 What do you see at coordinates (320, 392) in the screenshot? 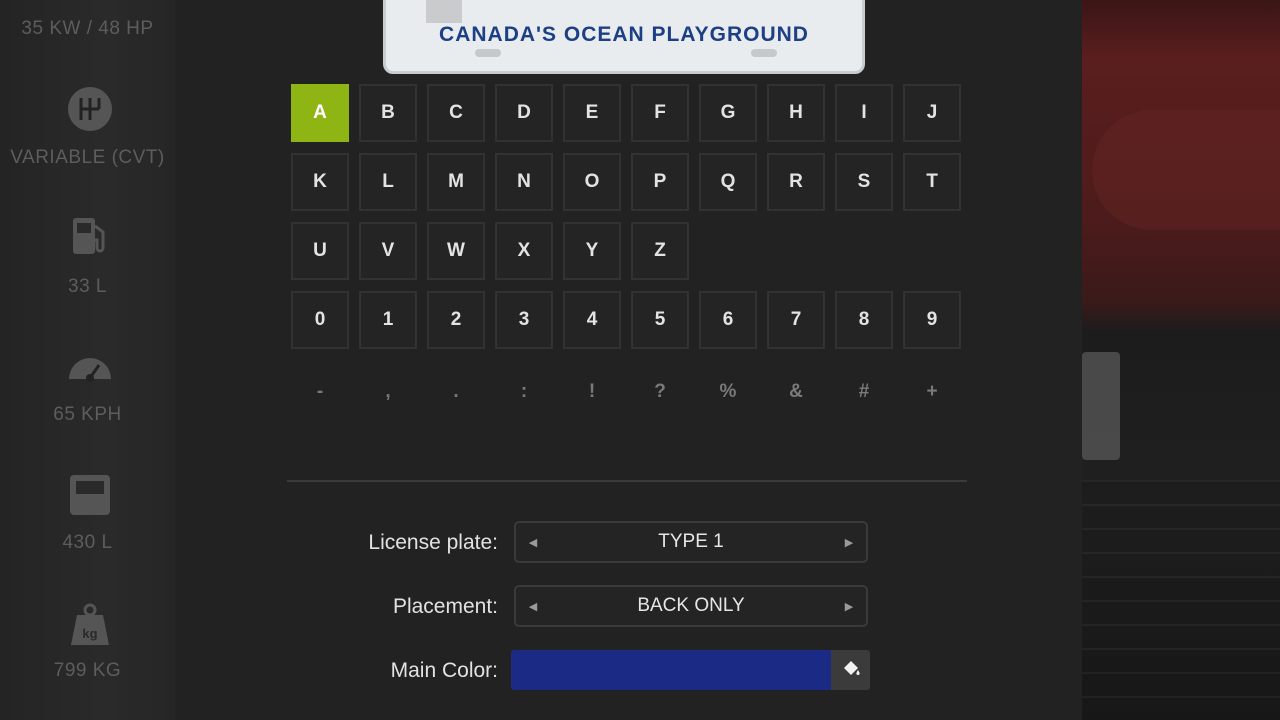
I see `symbol-key: -` at bounding box center [320, 392].